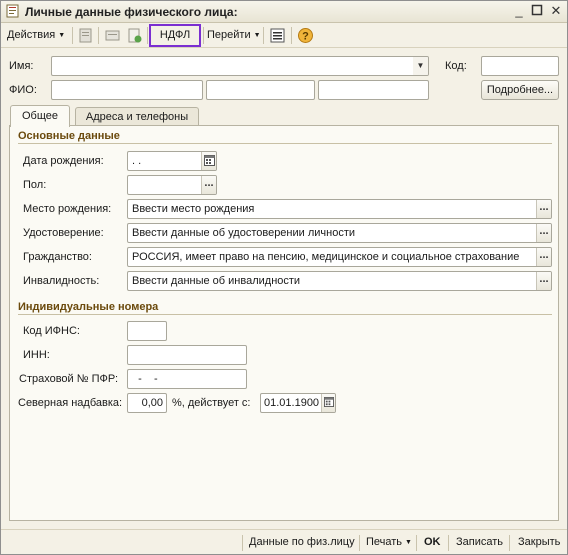  I want to click on surname-field, so click(127, 90).